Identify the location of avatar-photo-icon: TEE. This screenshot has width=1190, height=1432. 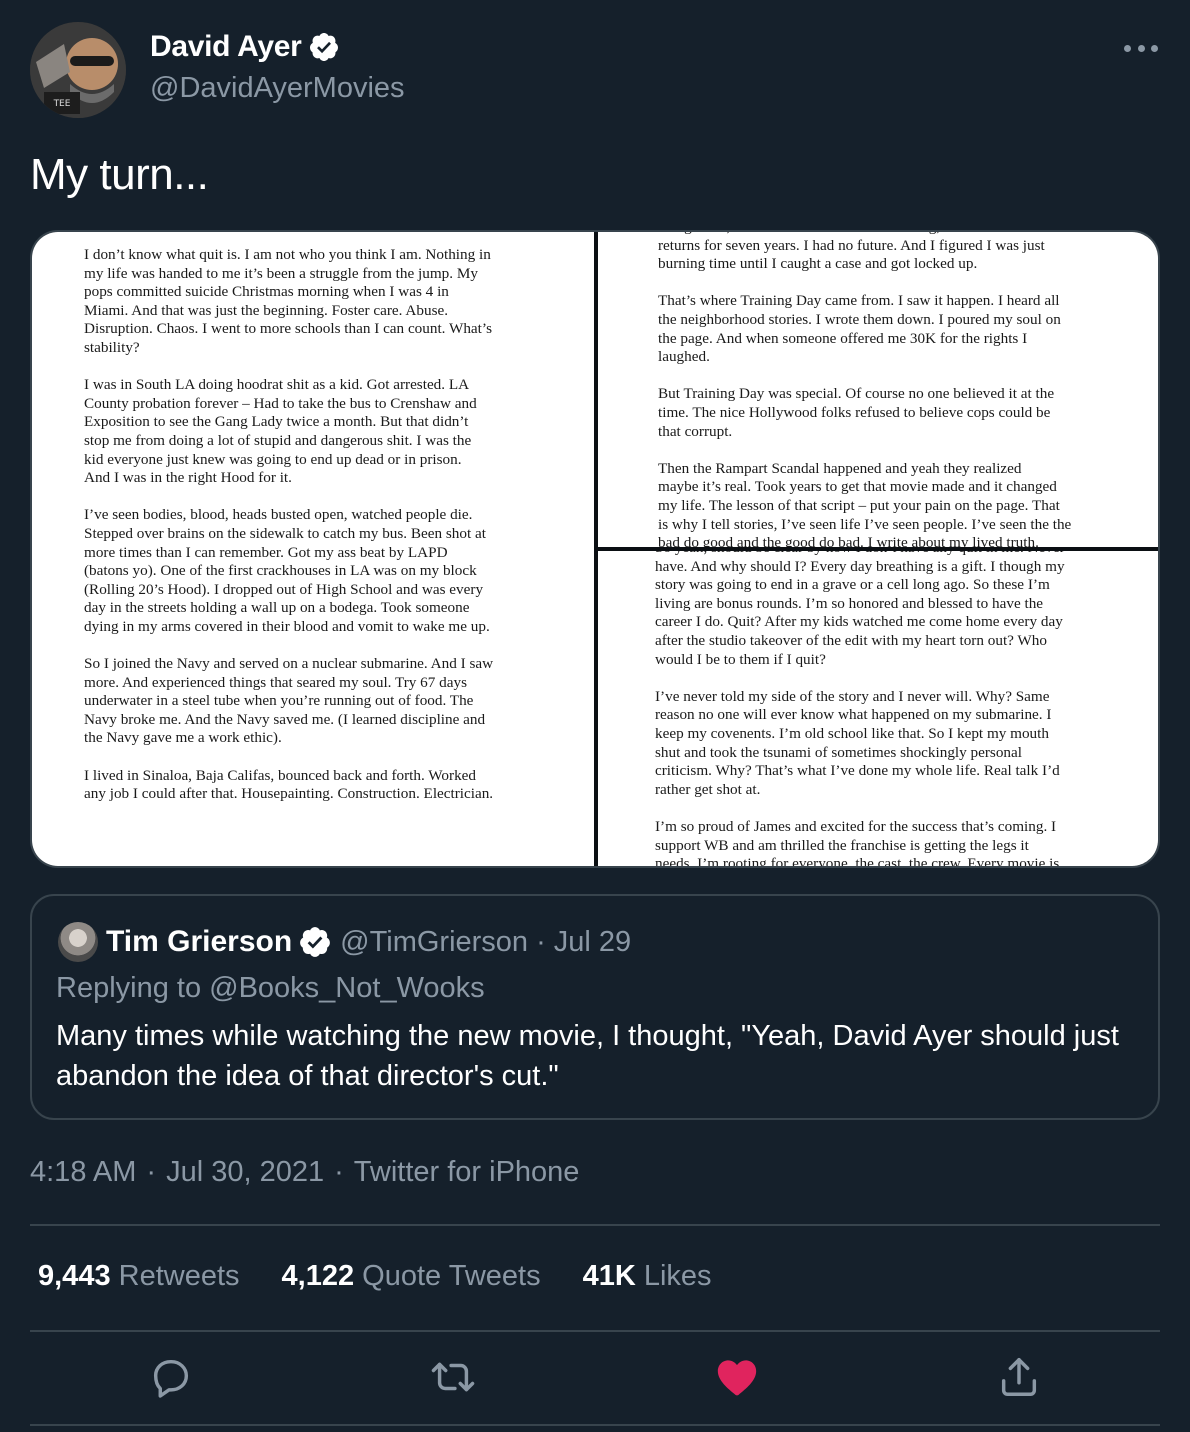
(78, 70).